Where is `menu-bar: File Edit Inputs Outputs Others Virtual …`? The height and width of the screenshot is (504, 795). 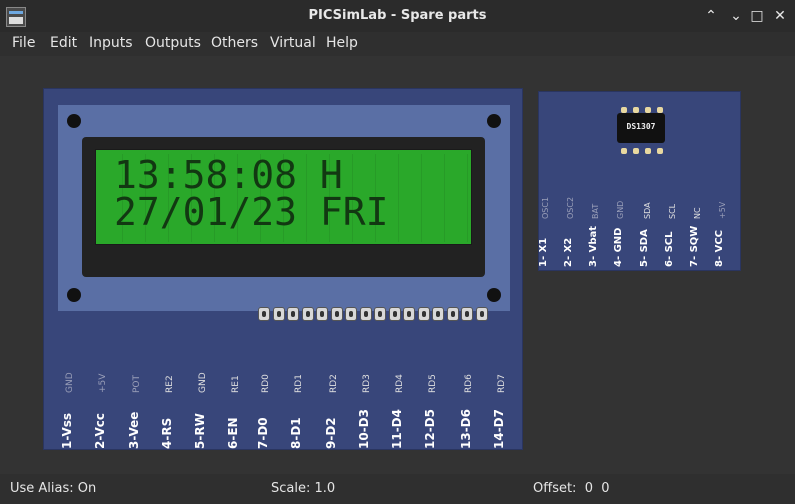
menu-bar: File Edit Inputs Outputs Others Virtual … is located at coordinates (397, 44).